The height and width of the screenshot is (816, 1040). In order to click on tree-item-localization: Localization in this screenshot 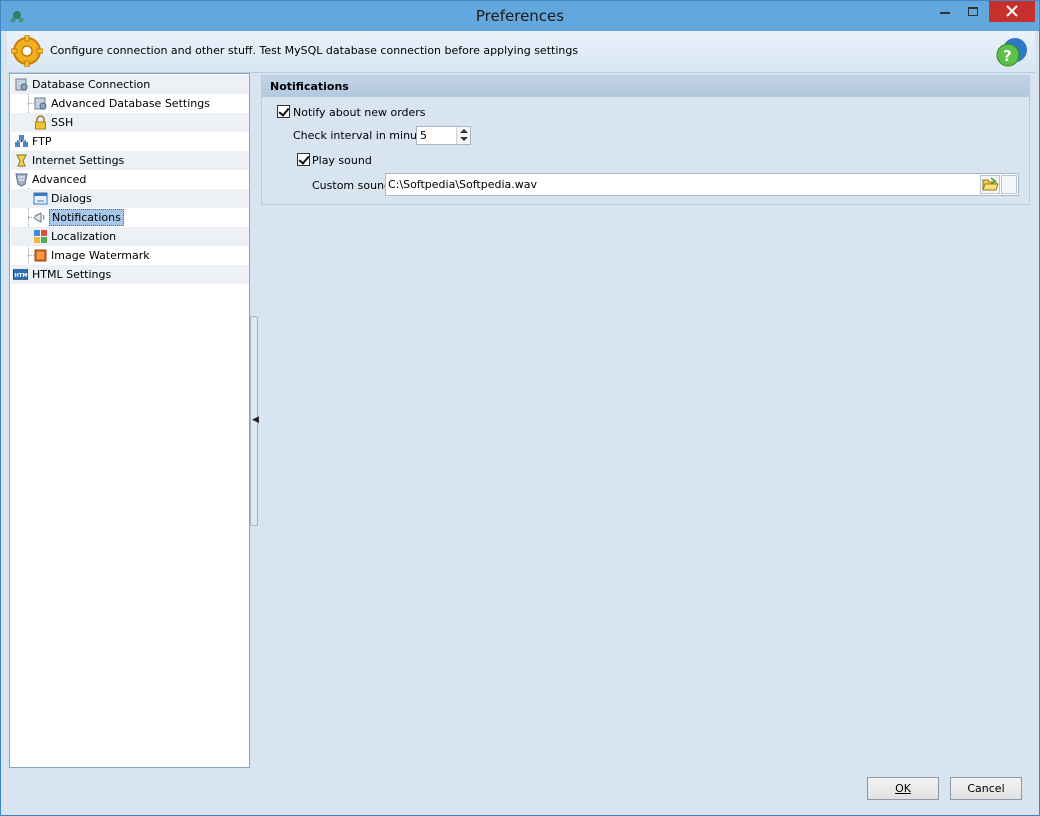, I will do `click(130, 236)`.